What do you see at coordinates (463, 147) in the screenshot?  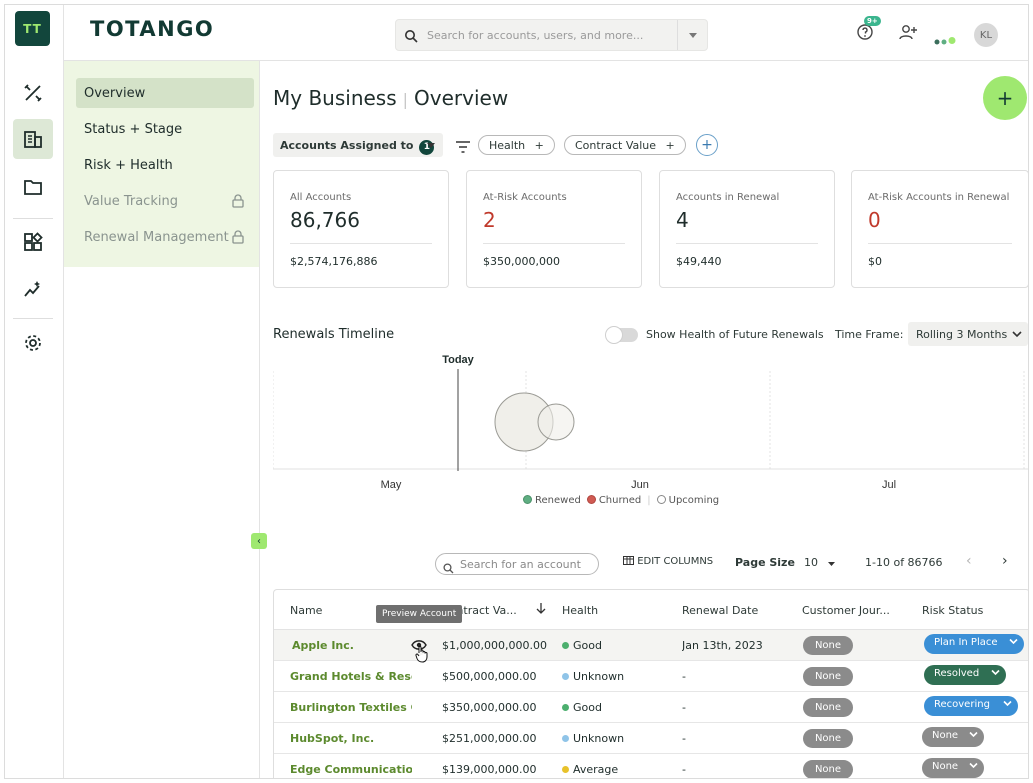 I see `filter-icon` at bounding box center [463, 147].